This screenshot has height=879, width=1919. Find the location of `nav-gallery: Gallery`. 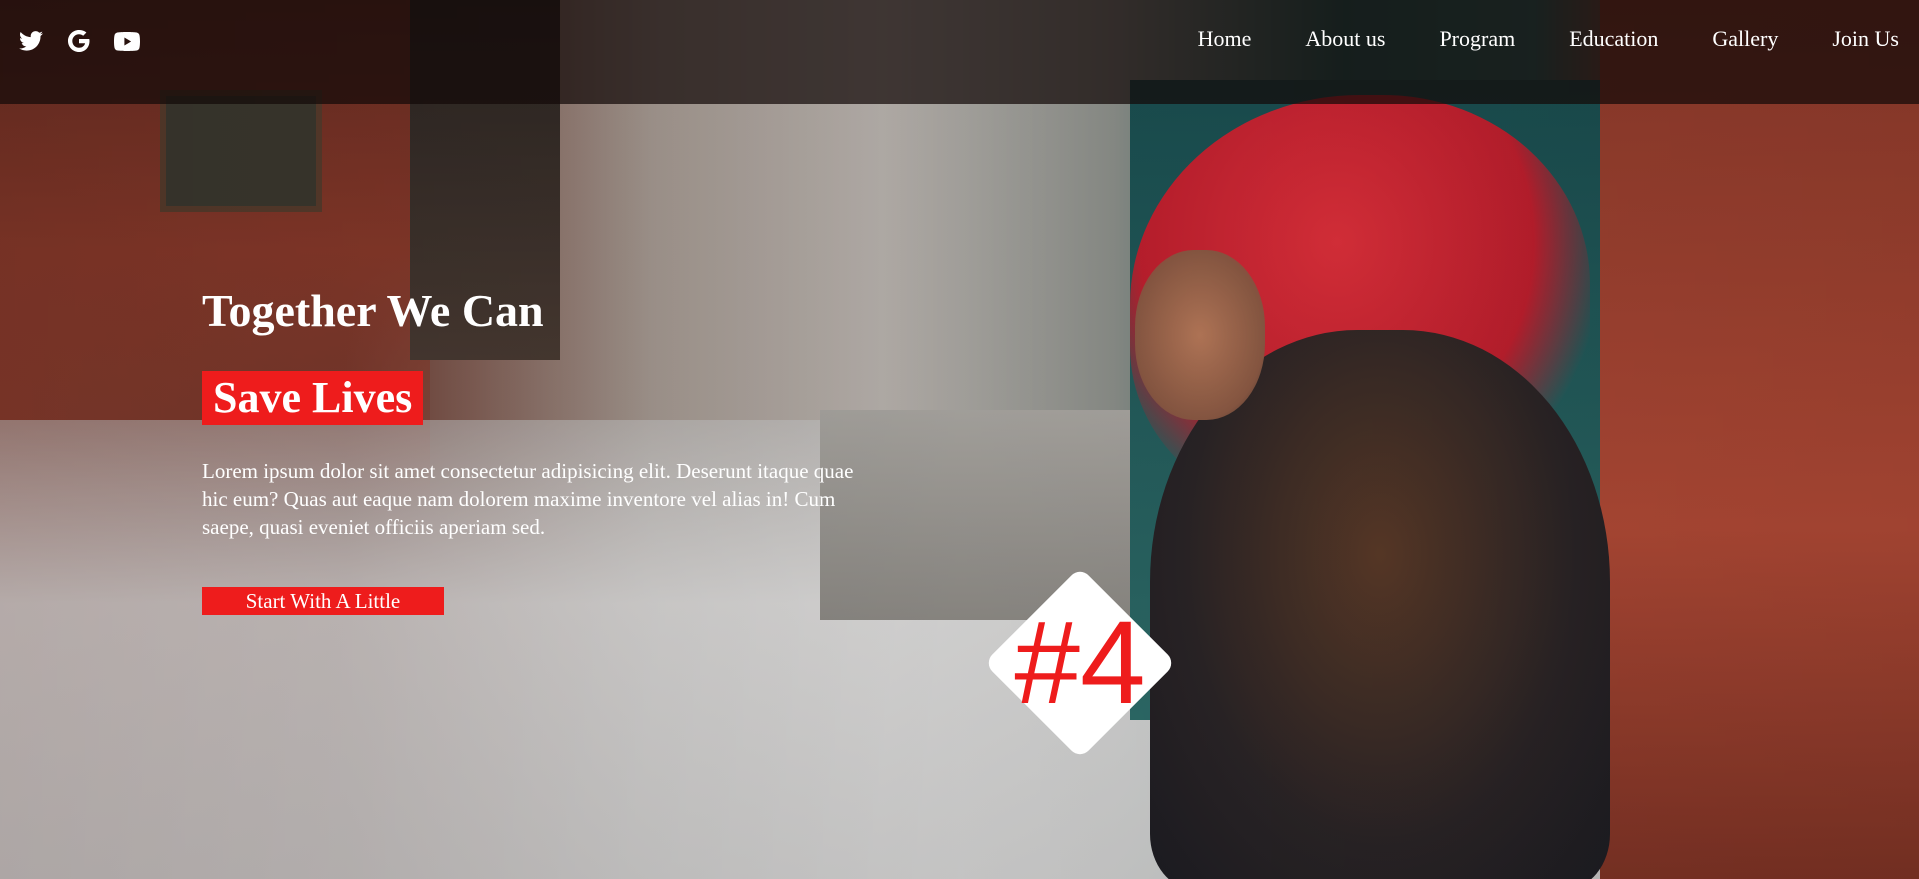

nav-gallery: Gallery is located at coordinates (1745, 39).